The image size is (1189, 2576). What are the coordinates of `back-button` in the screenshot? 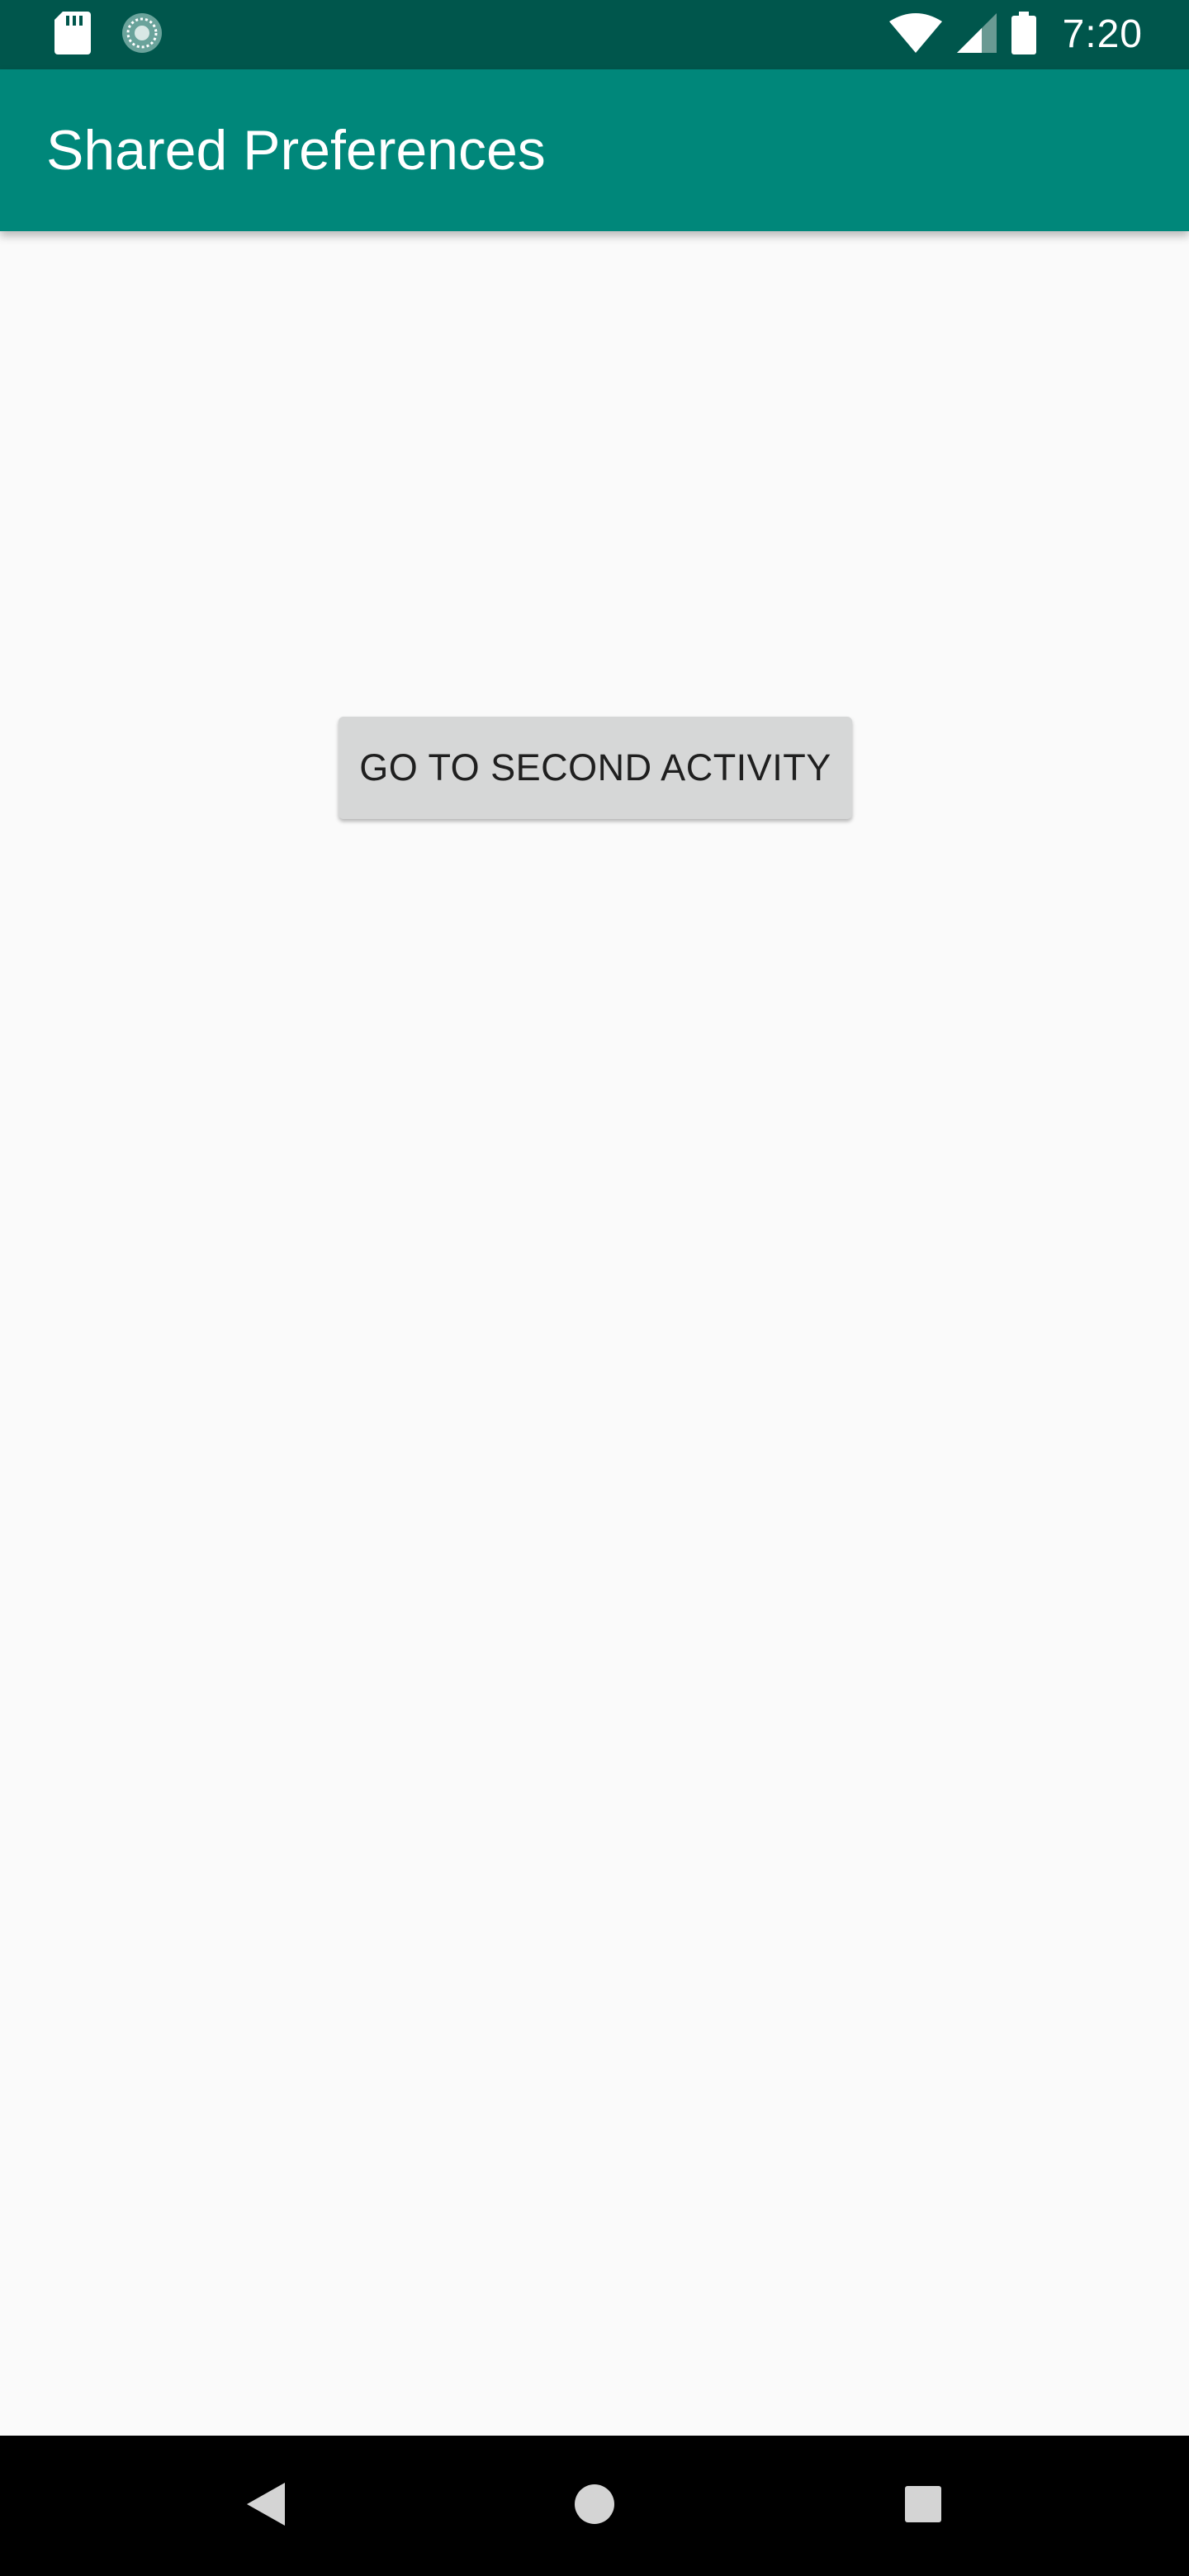 It's located at (265, 2506).